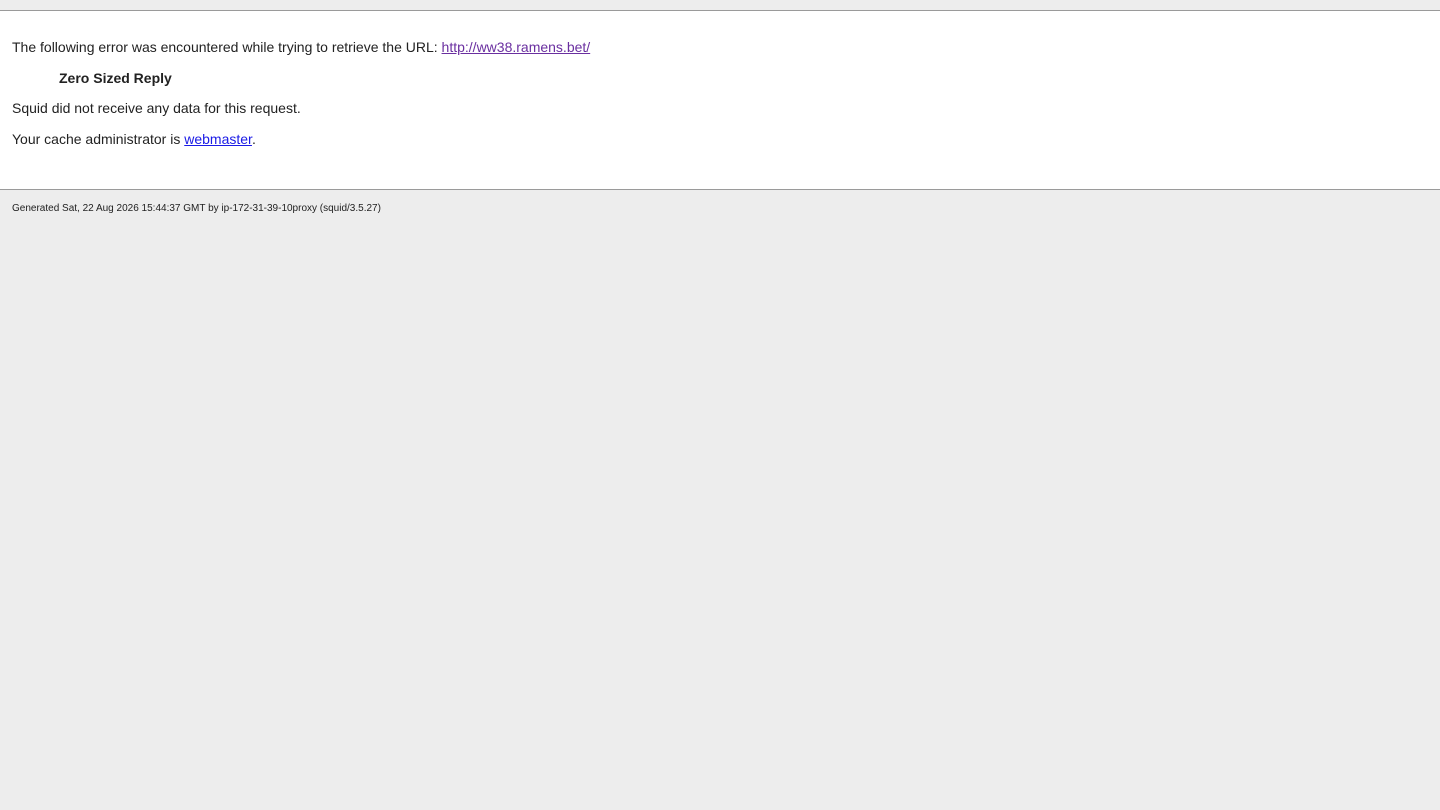  Describe the element at coordinates (218, 139) in the screenshot. I see `webmaster-link: webmaster` at that location.